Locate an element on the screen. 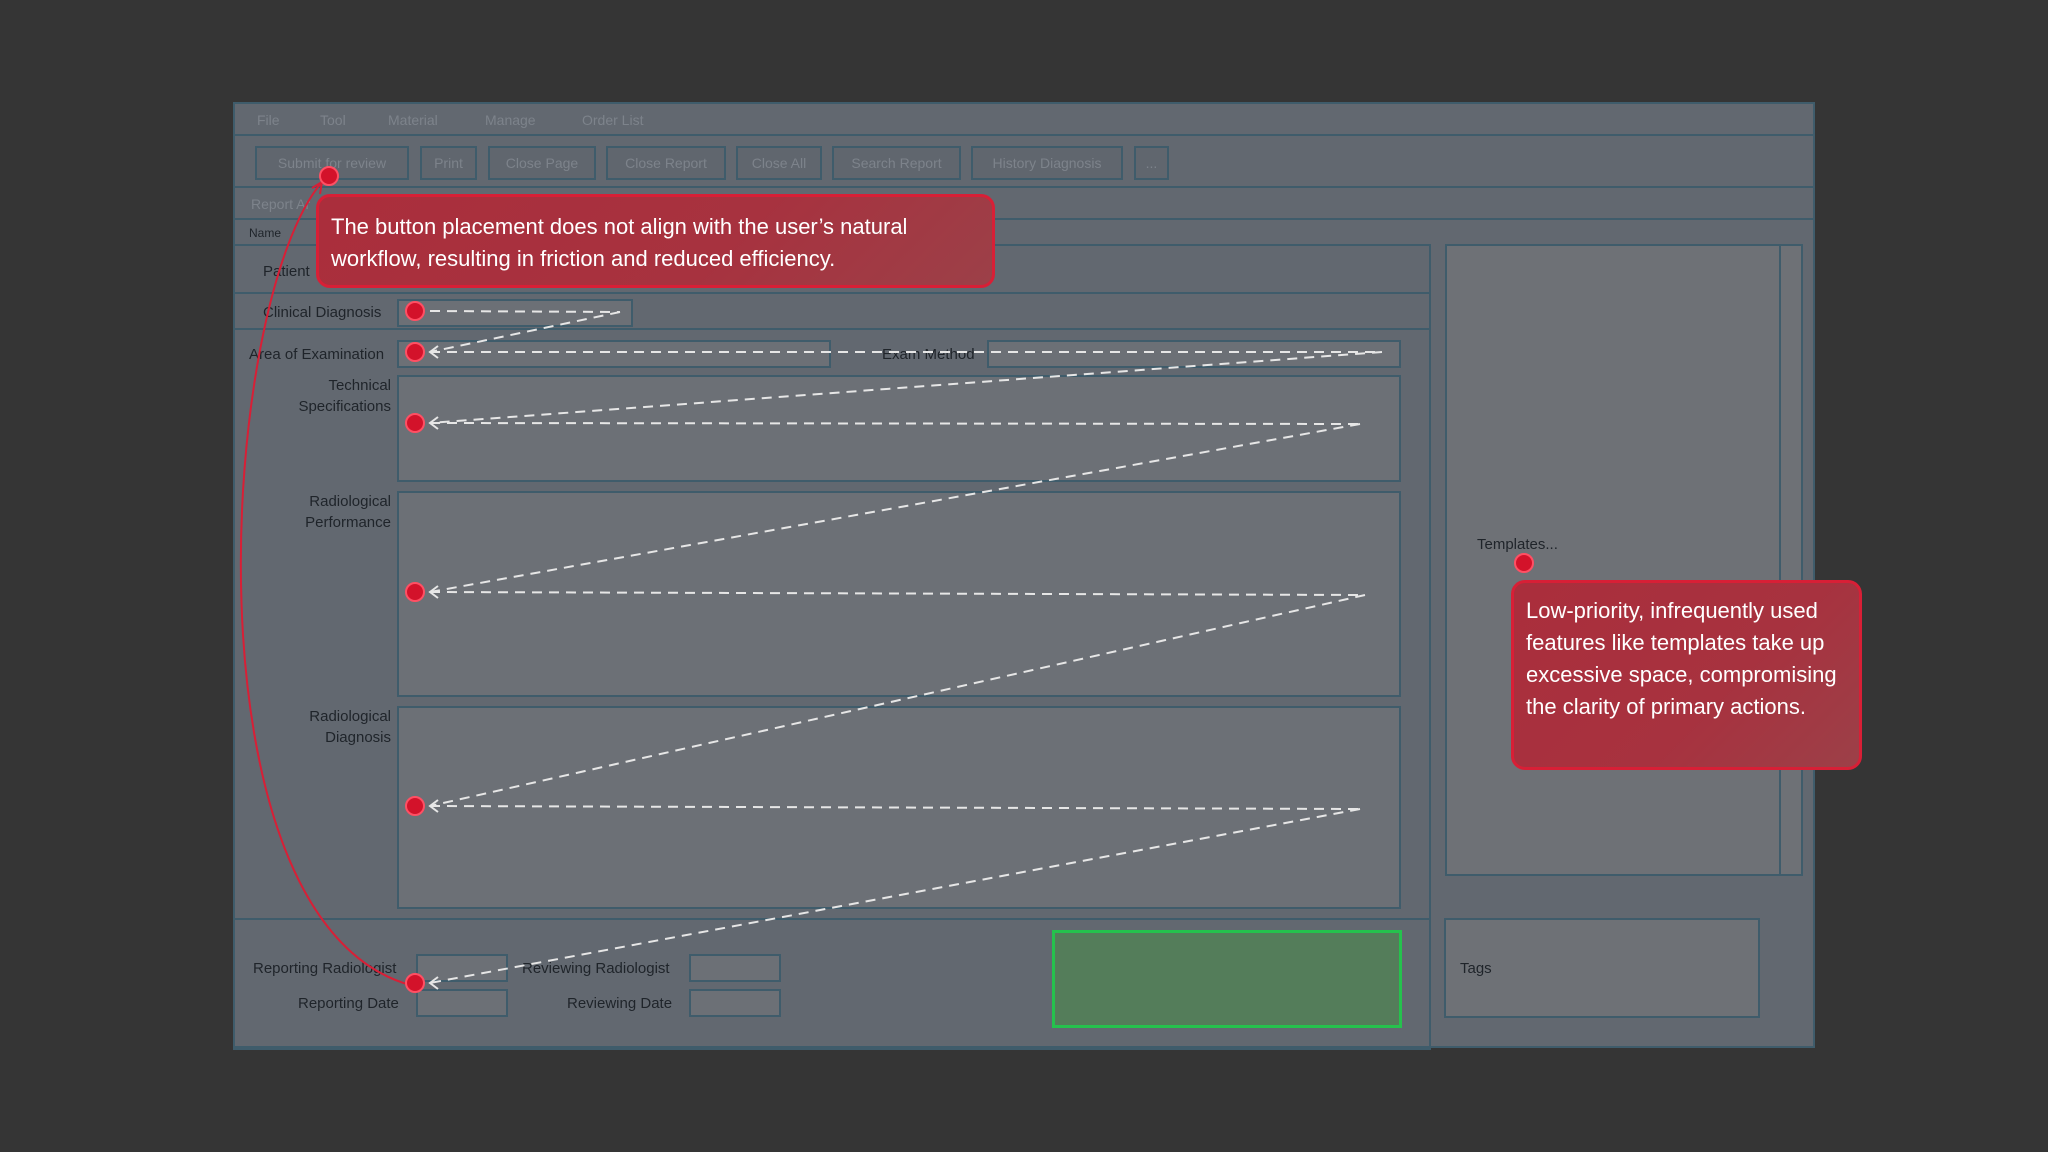 The width and height of the screenshot is (2048, 1152). exam-method-label: Exam Method is located at coordinates (928, 354).